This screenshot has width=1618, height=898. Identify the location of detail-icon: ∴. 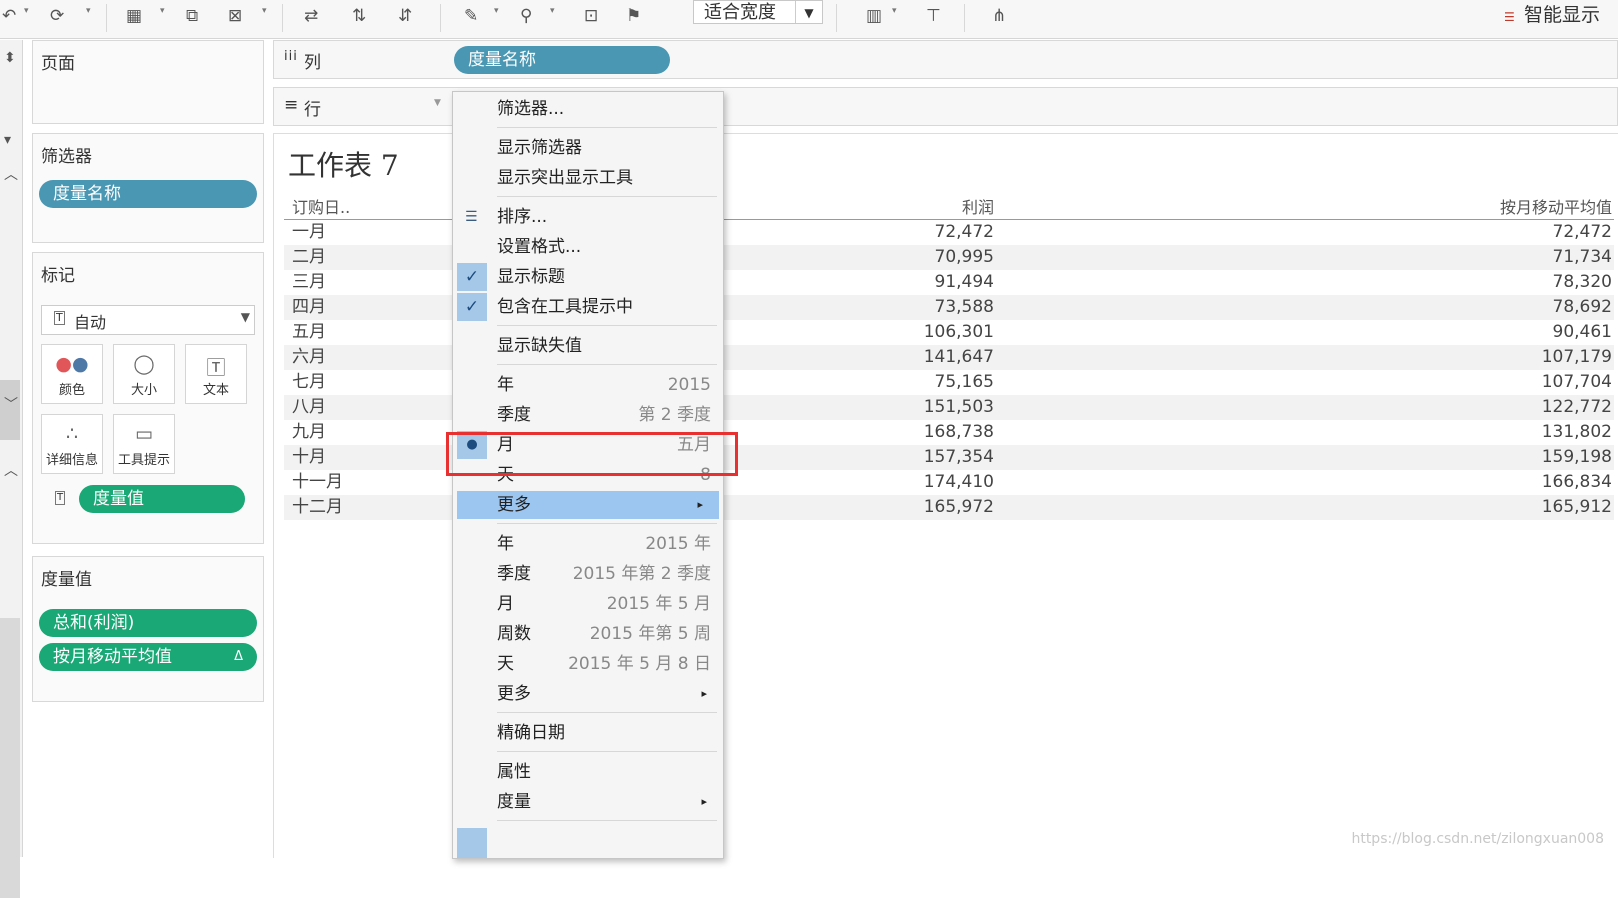
(72, 434).